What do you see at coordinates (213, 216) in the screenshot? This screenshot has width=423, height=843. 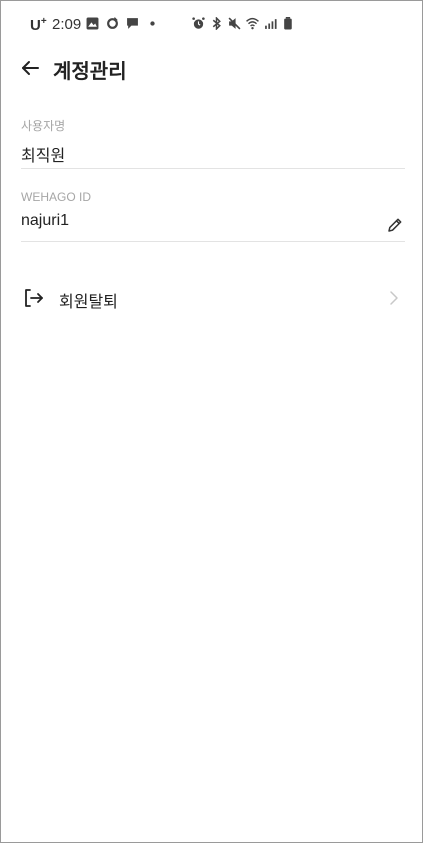 I see `wehago-id-field: WEHAGO ID najuri1` at bounding box center [213, 216].